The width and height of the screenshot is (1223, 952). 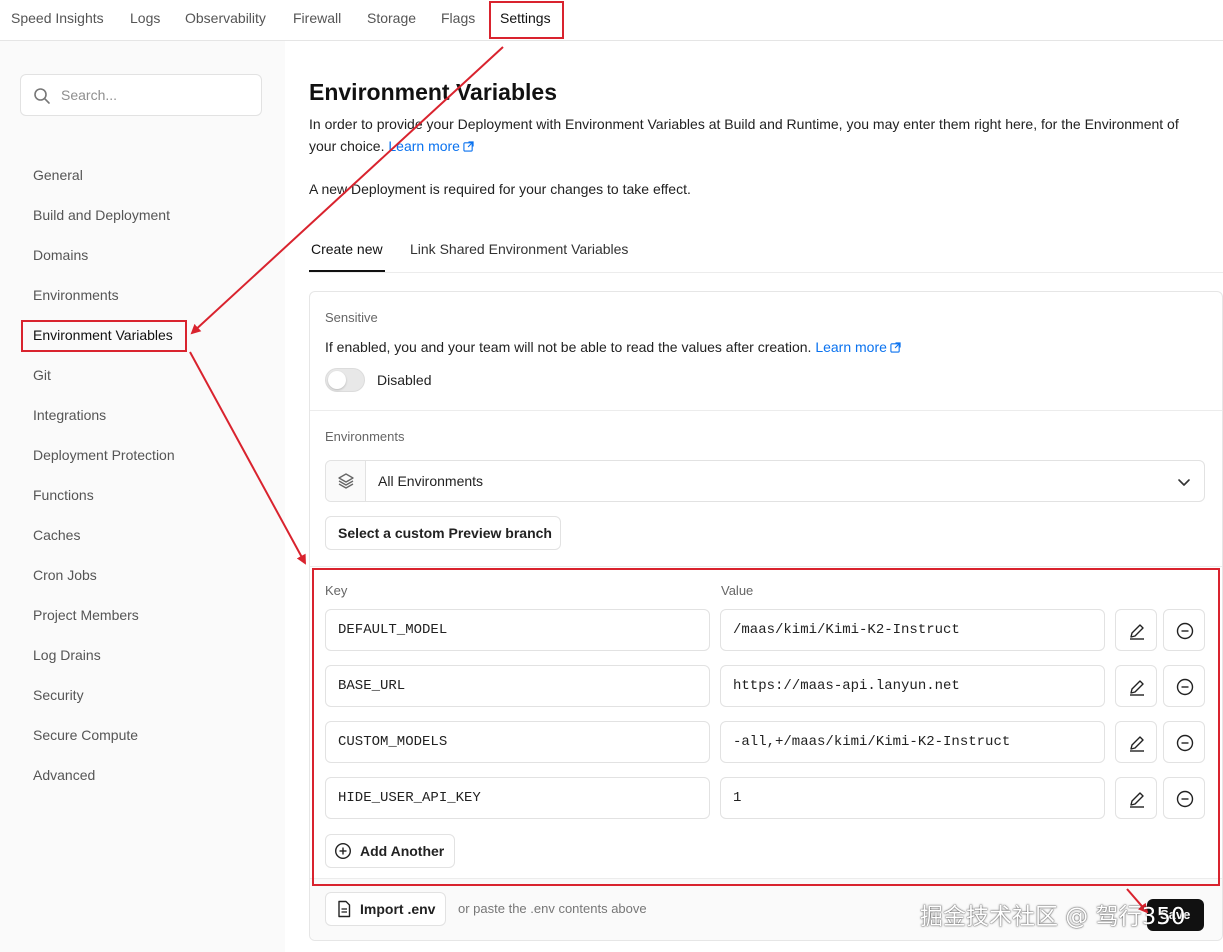 What do you see at coordinates (42, 96) in the screenshot?
I see `search-icon` at bounding box center [42, 96].